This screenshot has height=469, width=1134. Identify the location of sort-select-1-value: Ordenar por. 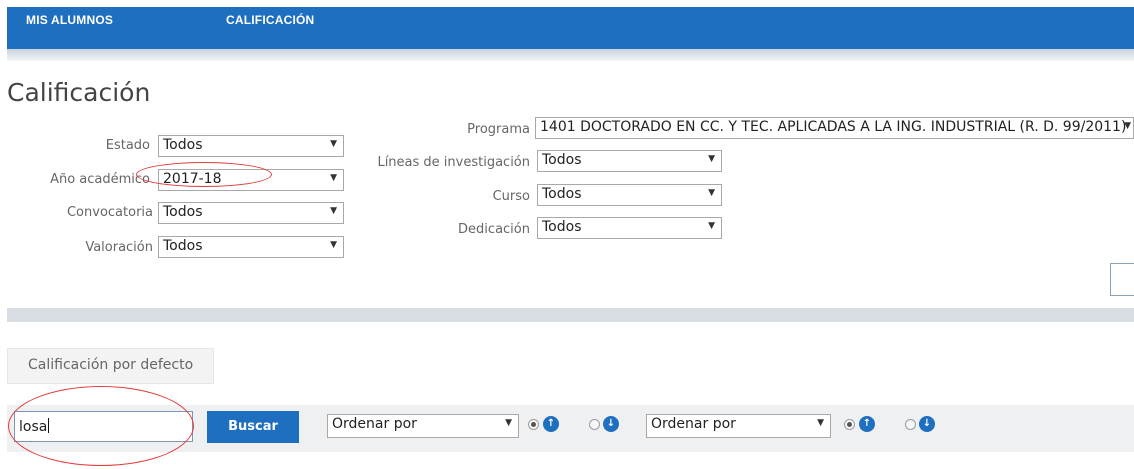
(374, 424).